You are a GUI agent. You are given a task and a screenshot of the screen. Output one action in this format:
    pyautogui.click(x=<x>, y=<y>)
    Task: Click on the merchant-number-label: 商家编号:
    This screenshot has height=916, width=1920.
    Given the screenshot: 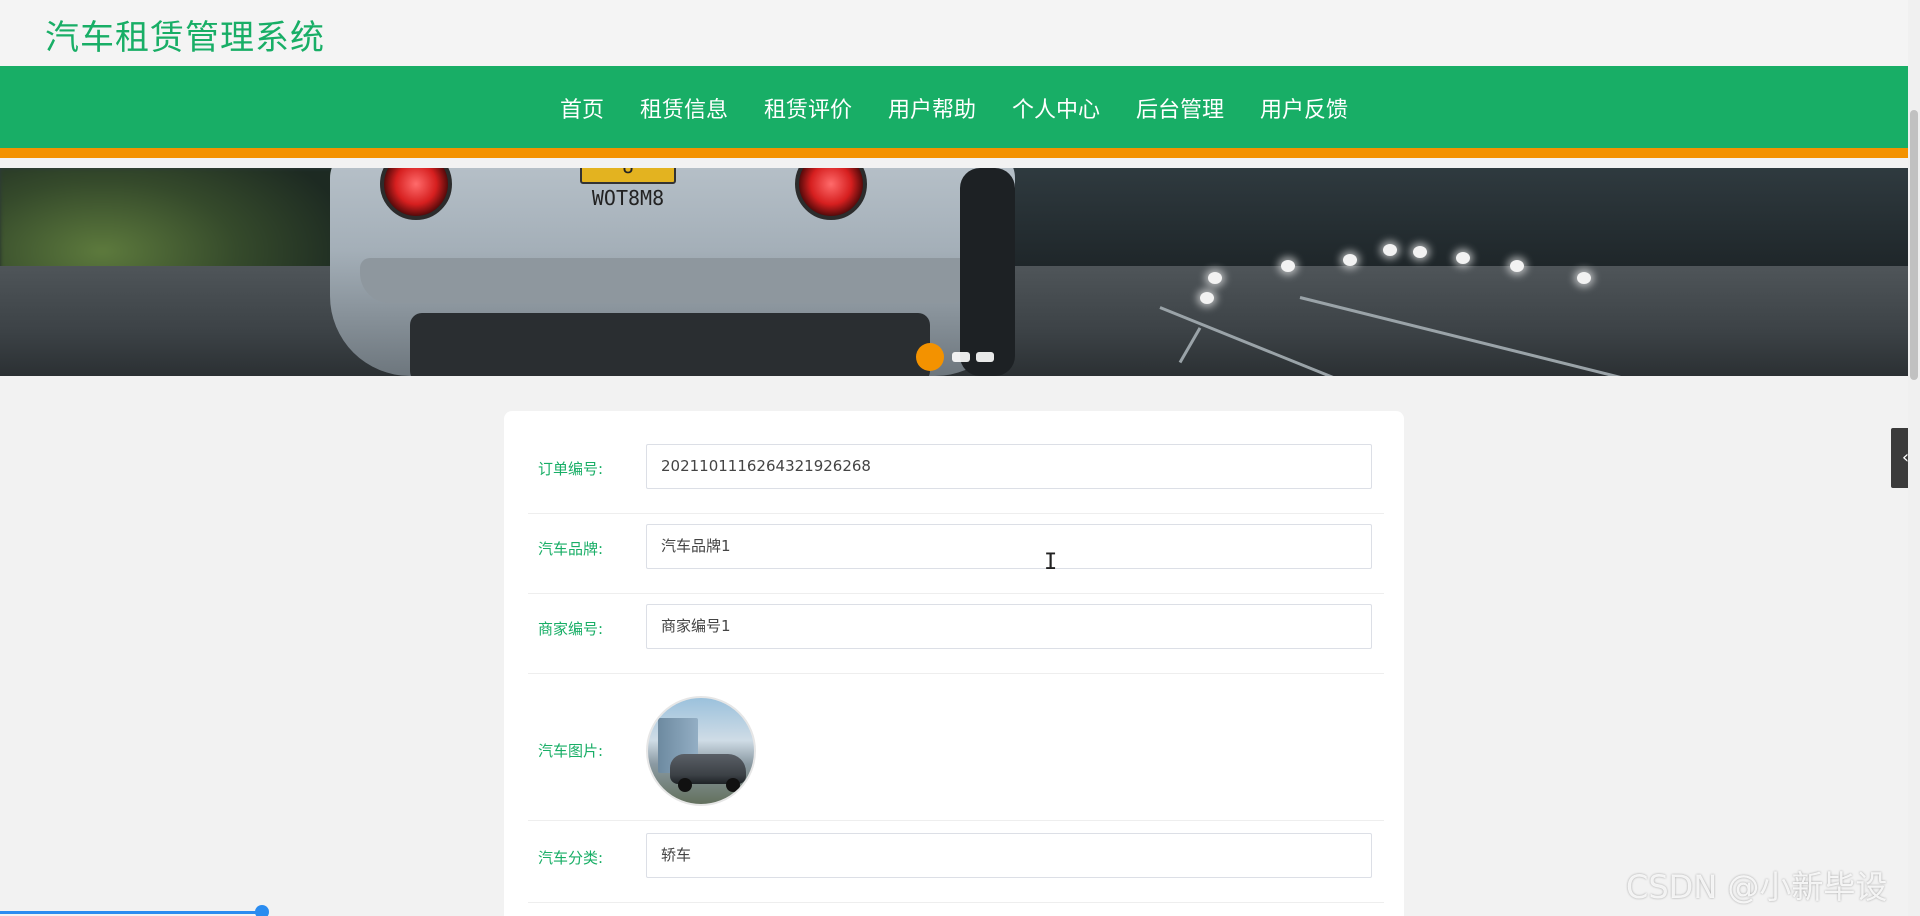 What is the action you would take?
    pyautogui.click(x=571, y=629)
    